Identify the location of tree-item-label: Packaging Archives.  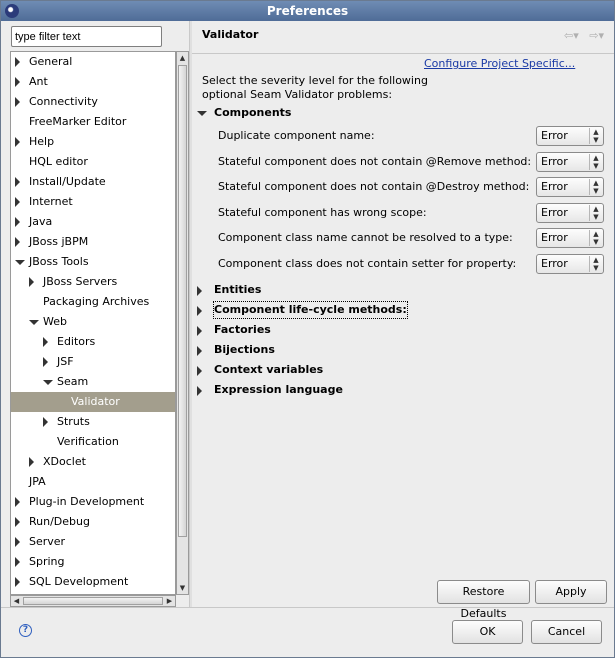
(96, 301).